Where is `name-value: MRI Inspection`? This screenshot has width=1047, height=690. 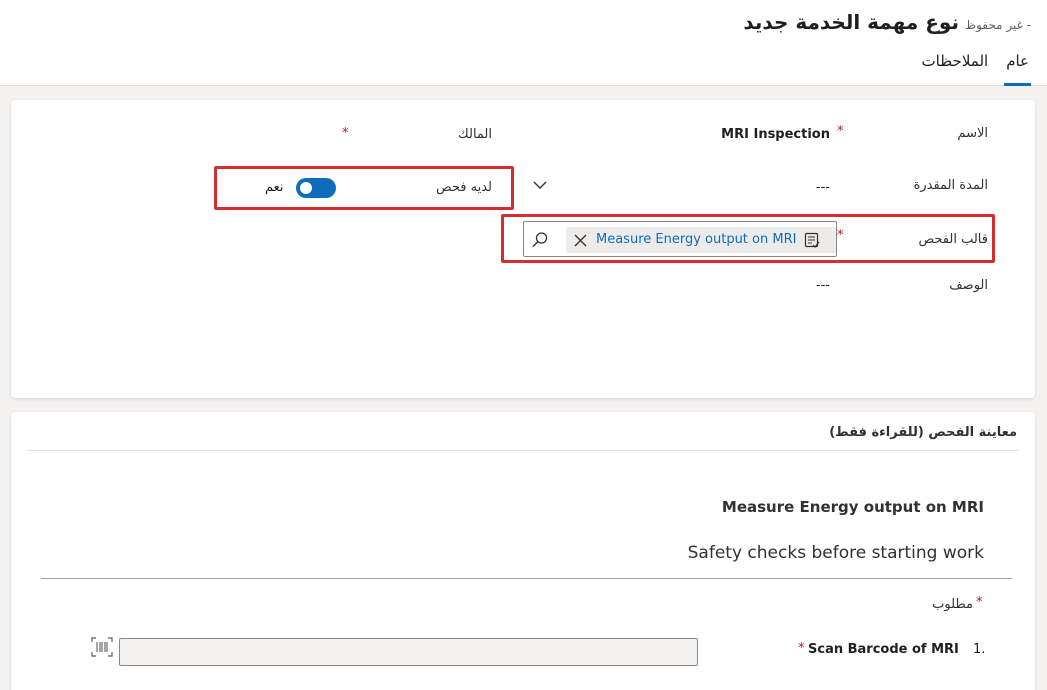
name-value: MRI Inspection is located at coordinates (775, 134).